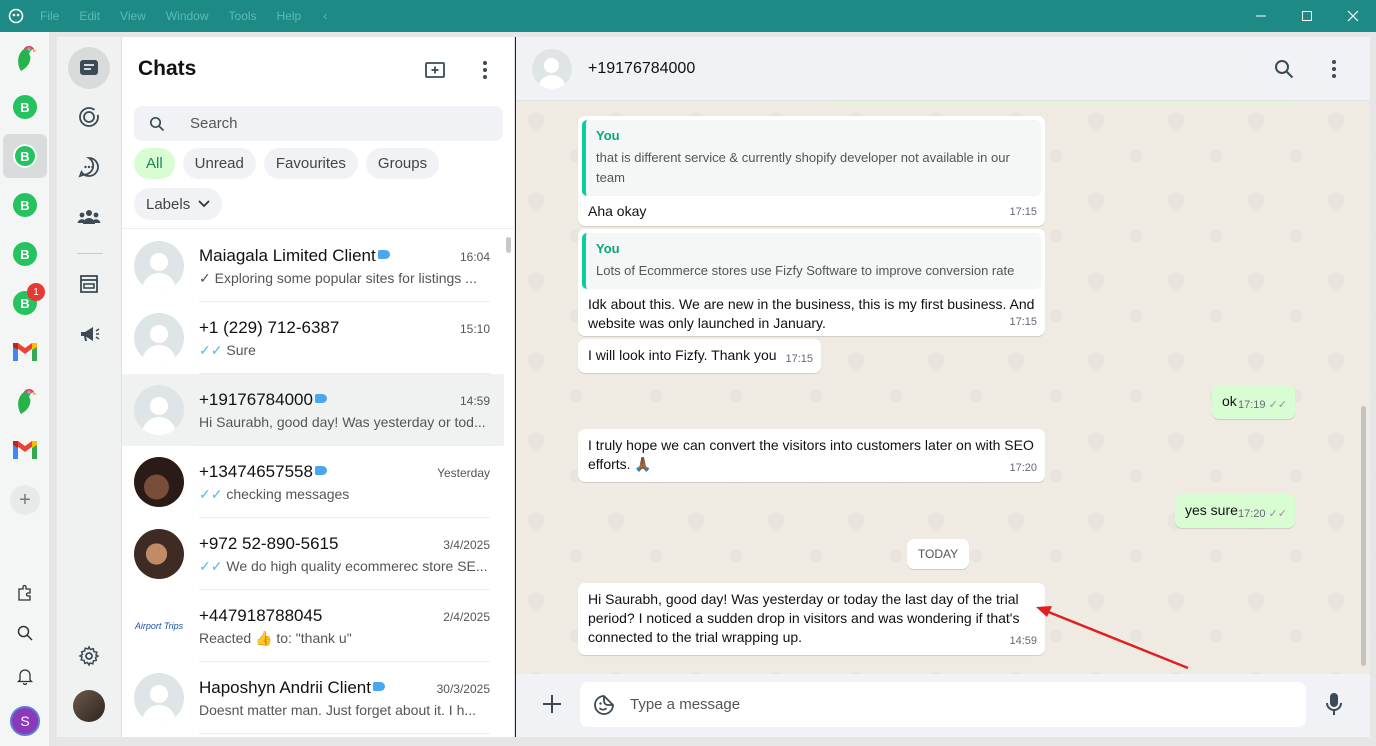  Describe the element at coordinates (159, 554) in the screenshot. I see `contact-photo` at that location.